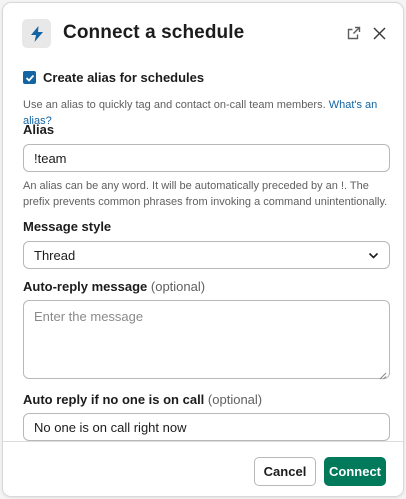  Describe the element at coordinates (355, 471) in the screenshot. I see `connect-button: Connect` at that location.